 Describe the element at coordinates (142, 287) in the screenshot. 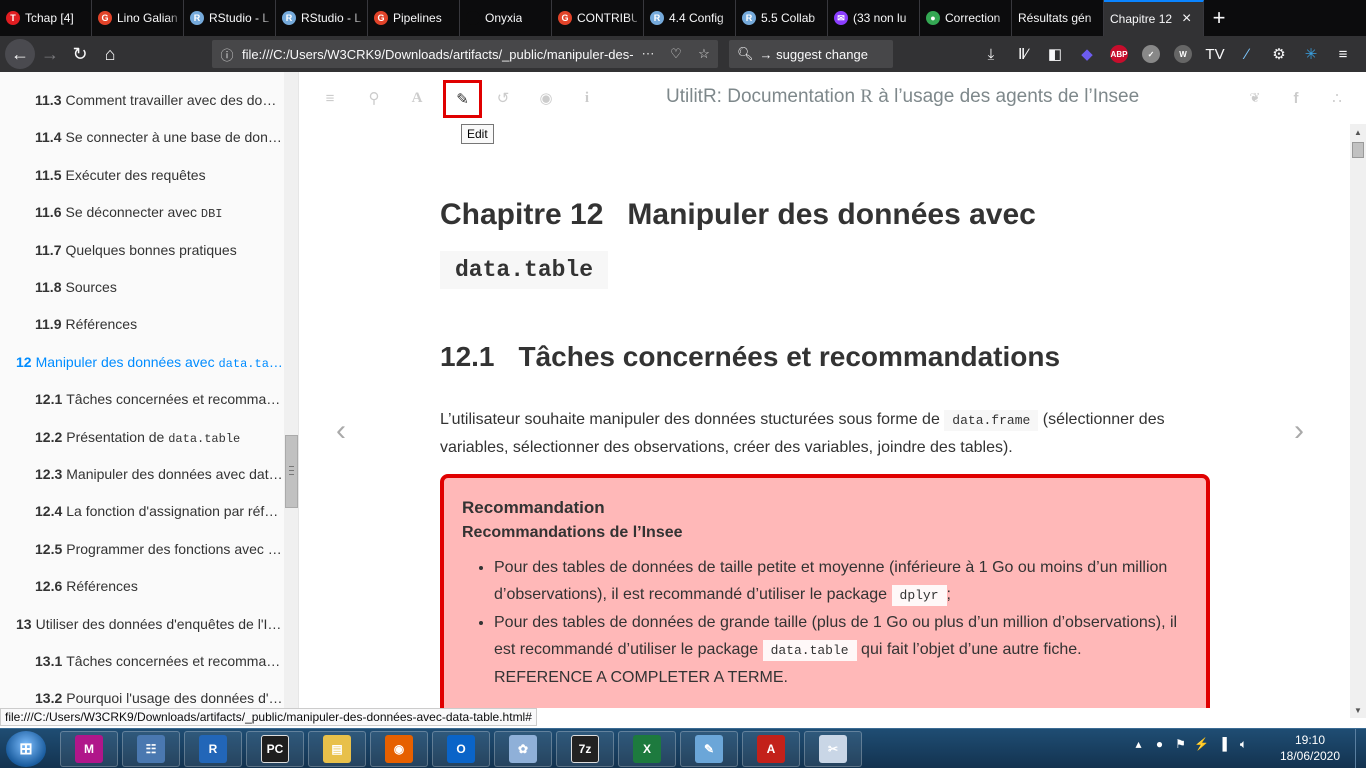

I see `sidebar-item-11-8: 11.8 Sources` at that location.